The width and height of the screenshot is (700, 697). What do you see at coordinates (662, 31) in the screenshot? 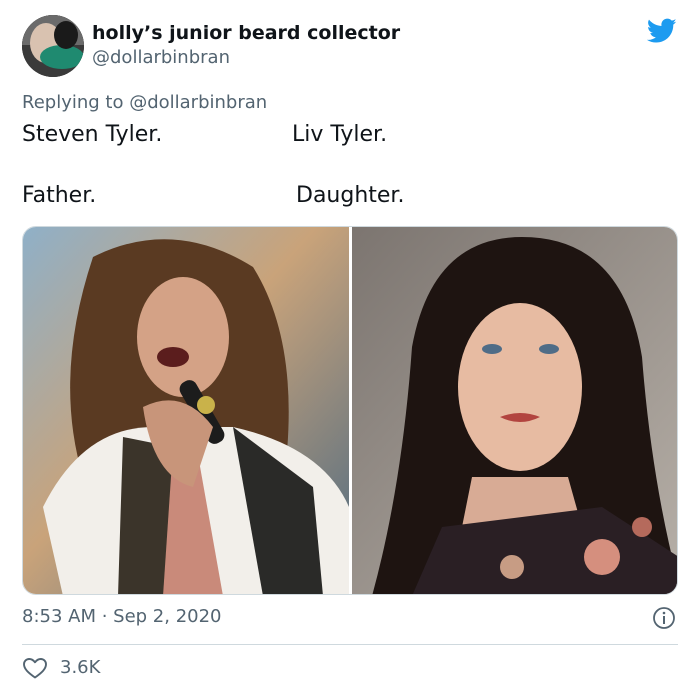
I see `twitter-bird-icon` at bounding box center [662, 31].